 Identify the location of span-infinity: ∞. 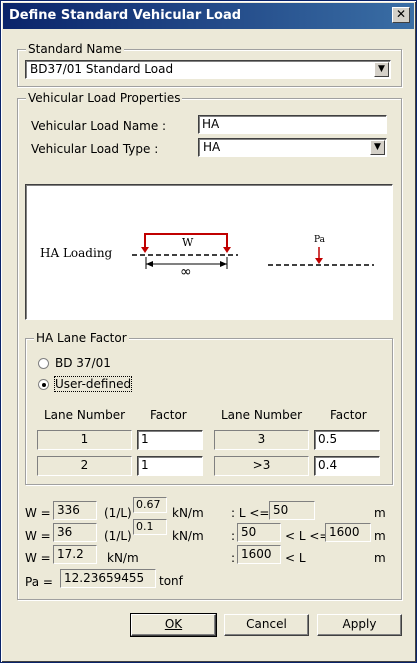
(186, 272).